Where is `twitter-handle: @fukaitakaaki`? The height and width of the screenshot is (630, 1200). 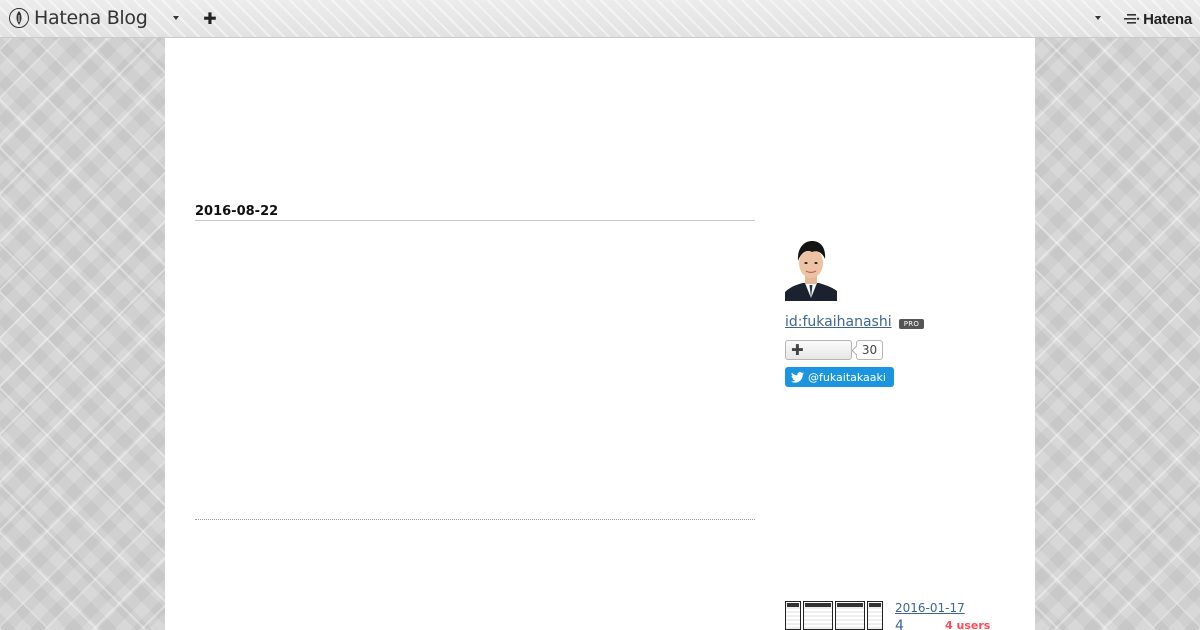 twitter-handle: @fukaitakaaki is located at coordinates (847, 377).